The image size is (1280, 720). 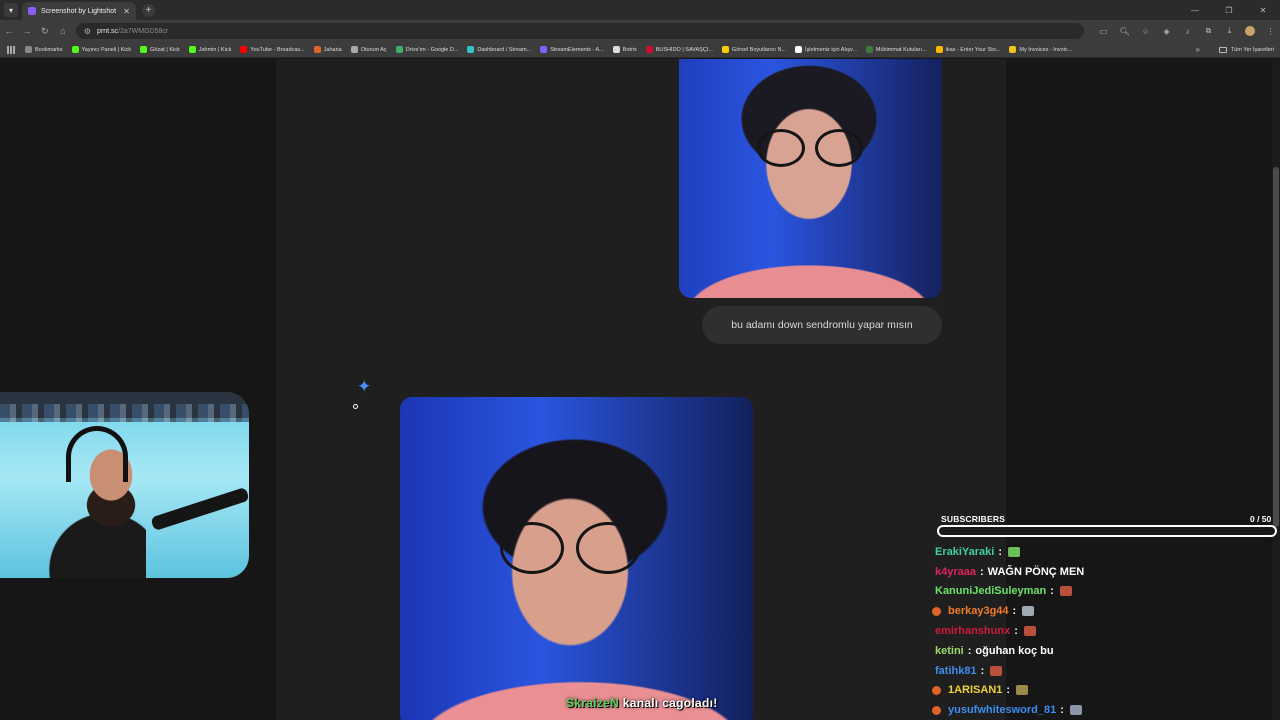 What do you see at coordinates (949, 651) in the screenshot?
I see `chat-username: ketini` at bounding box center [949, 651].